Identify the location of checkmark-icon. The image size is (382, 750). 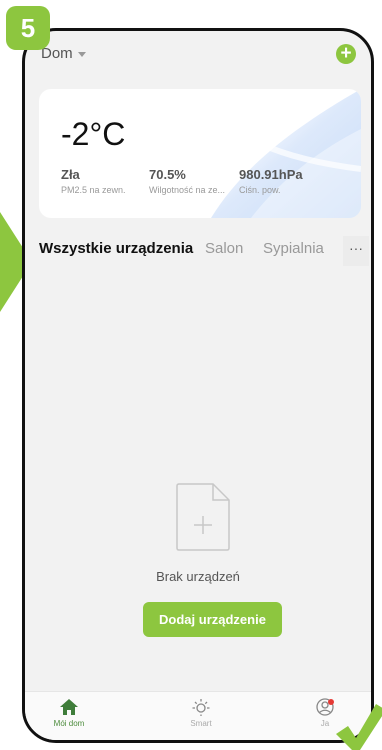
(359, 727).